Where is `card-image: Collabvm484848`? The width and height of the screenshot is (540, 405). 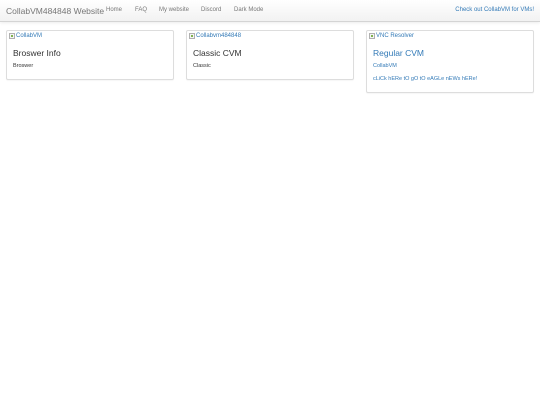
card-image: Collabvm484848 is located at coordinates (215, 36).